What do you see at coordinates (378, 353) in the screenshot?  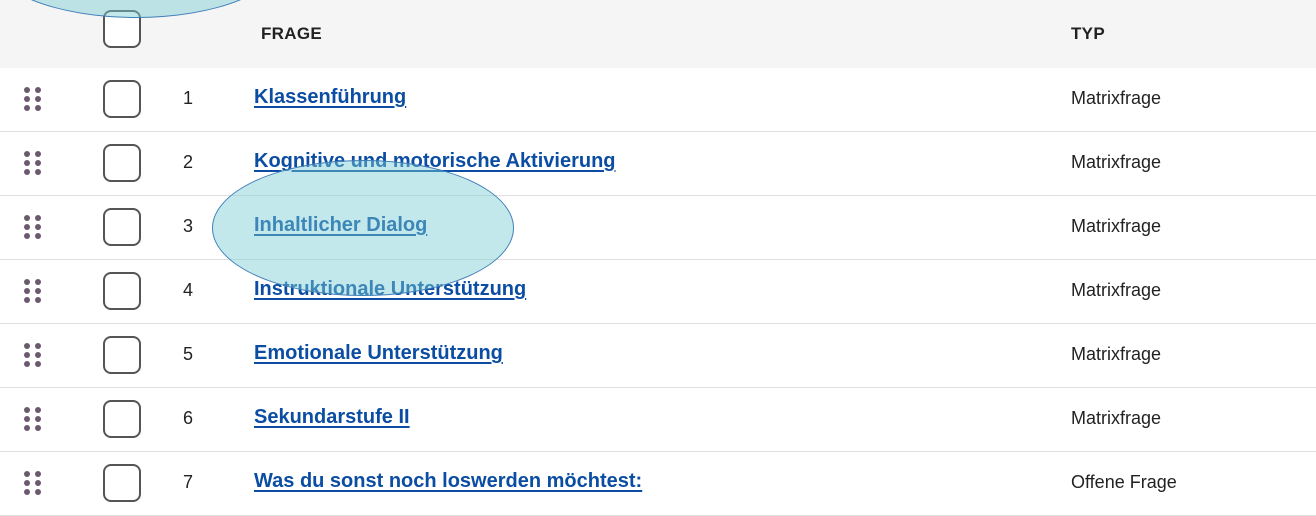 I see `question-link: Emotionale Unterstützung` at bounding box center [378, 353].